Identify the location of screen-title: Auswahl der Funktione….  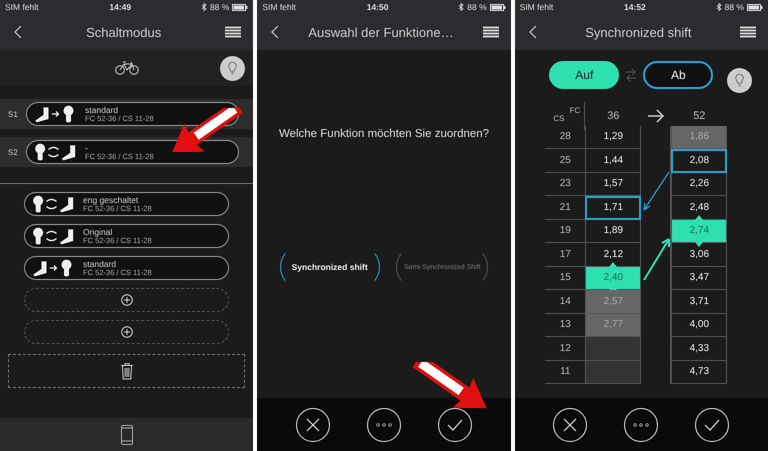
(381, 32).